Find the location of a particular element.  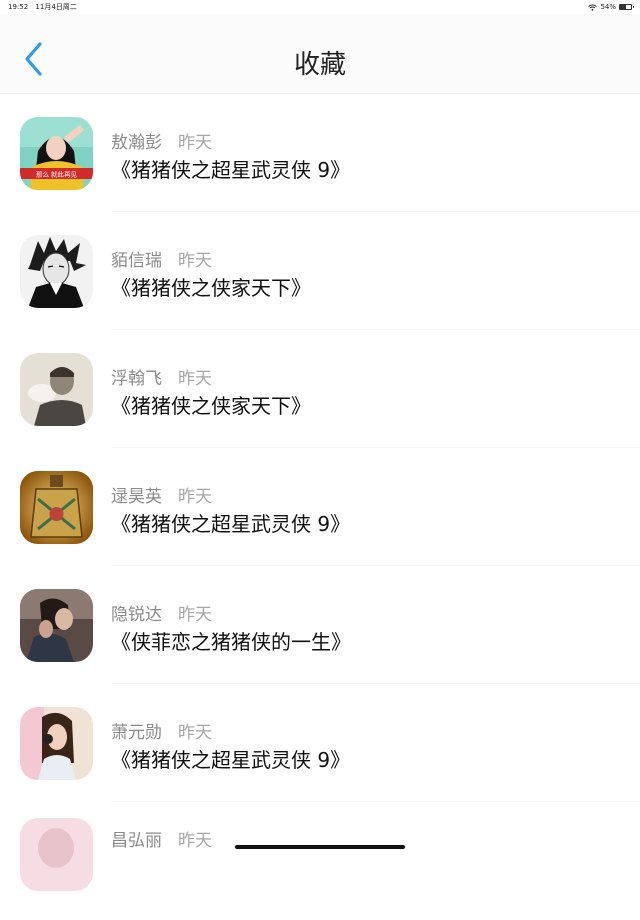

status-right: 54% is located at coordinates (611, 7).